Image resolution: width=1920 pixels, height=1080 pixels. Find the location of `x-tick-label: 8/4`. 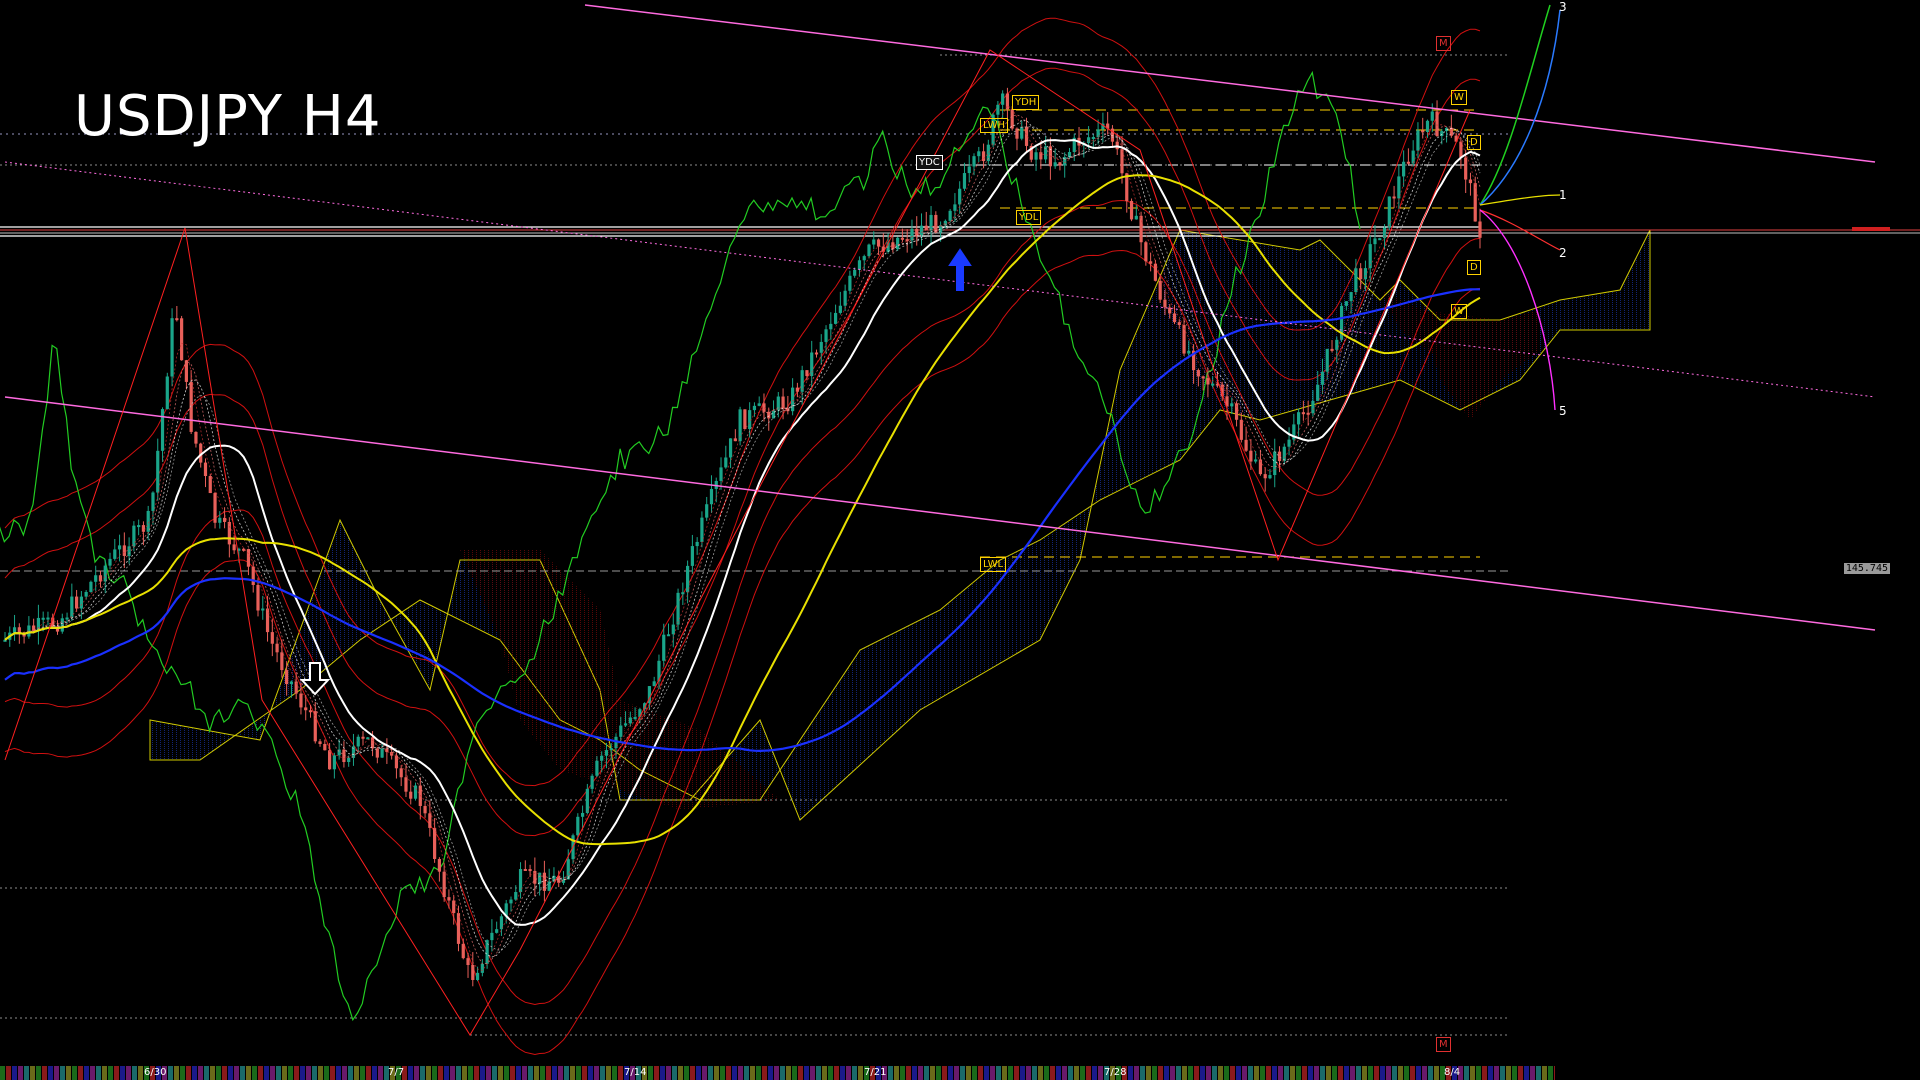

x-tick-label: 8/4 is located at coordinates (1452, 1072).